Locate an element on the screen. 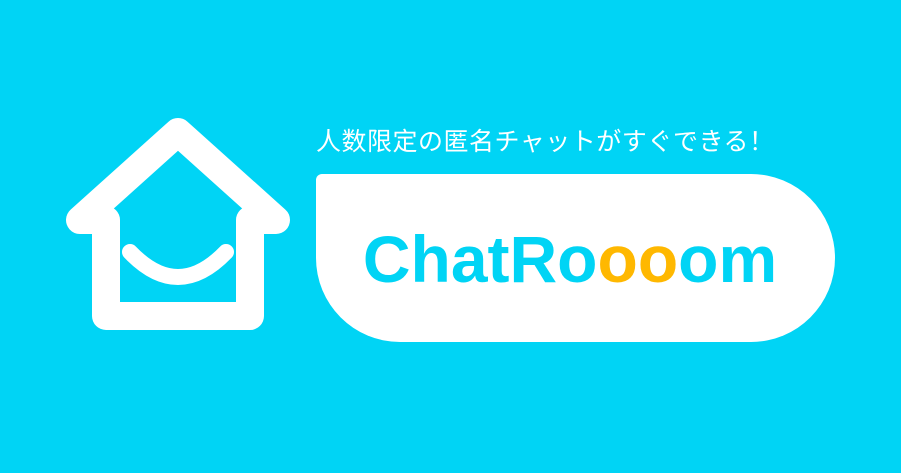 The width and height of the screenshot is (901, 473). wordmark-start: ChatRo is located at coordinates (480, 259).